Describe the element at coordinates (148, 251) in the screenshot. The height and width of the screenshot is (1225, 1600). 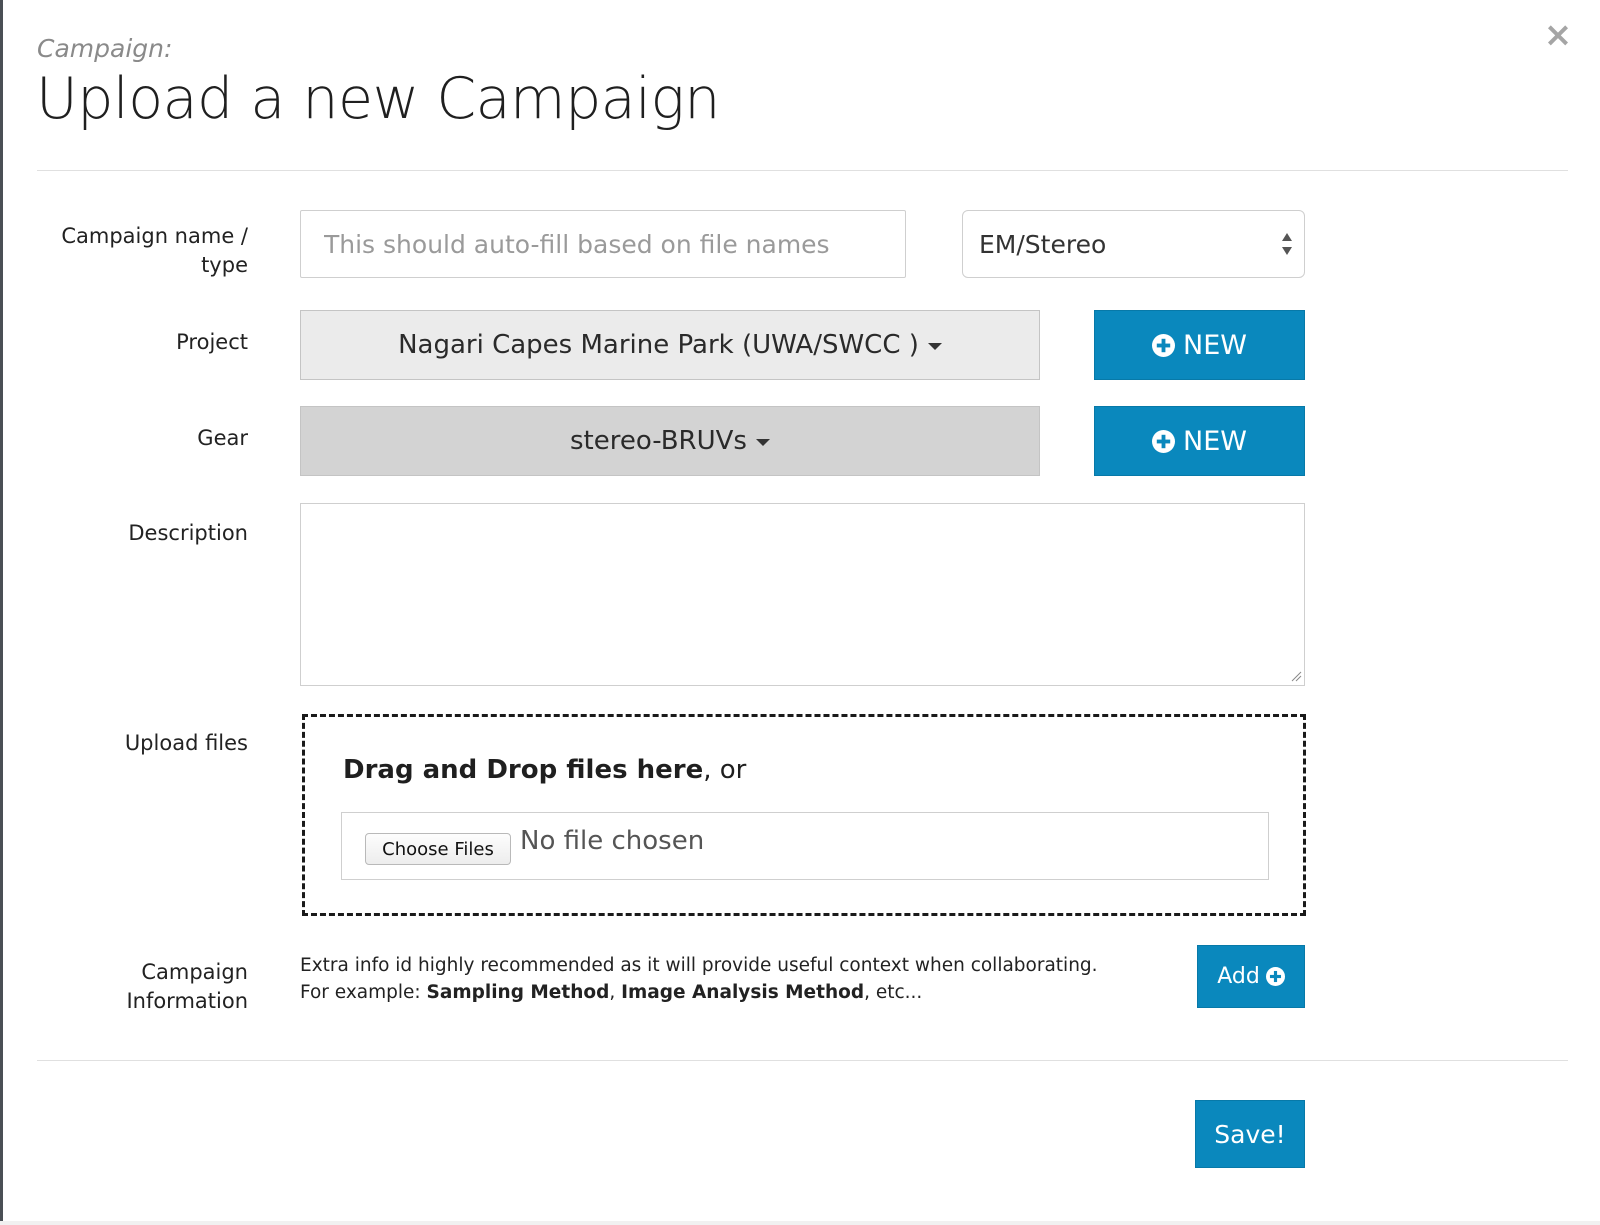
I see `campaign-name-label: Campaign name / type` at that location.